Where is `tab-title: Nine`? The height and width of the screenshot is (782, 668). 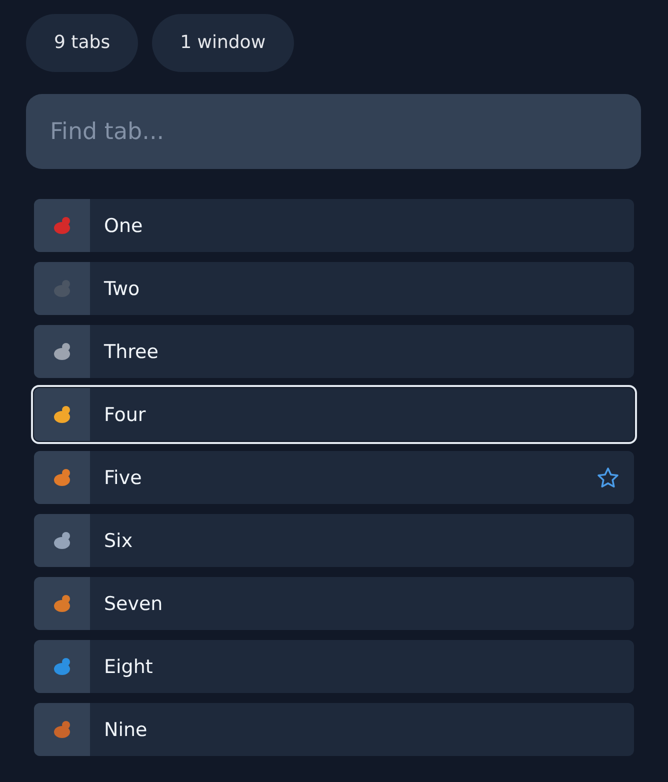
tab-title: Nine is located at coordinates (126, 729).